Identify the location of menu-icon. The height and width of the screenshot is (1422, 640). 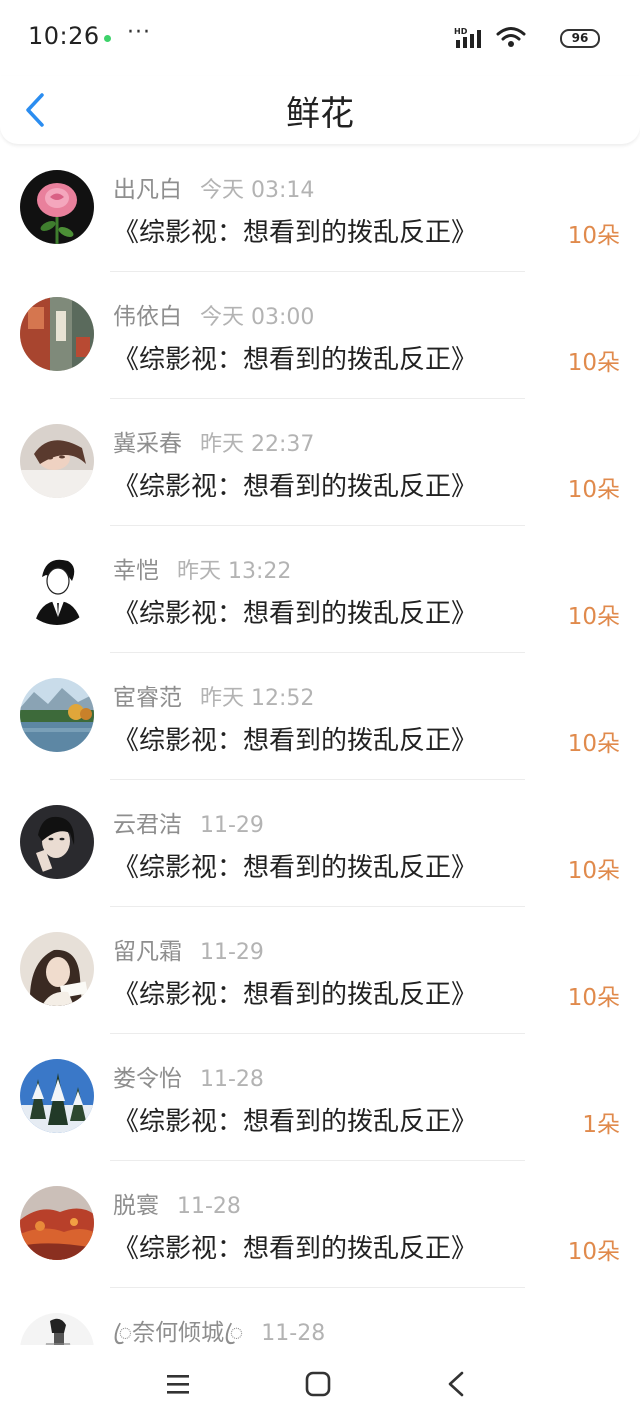
(178, 1384).